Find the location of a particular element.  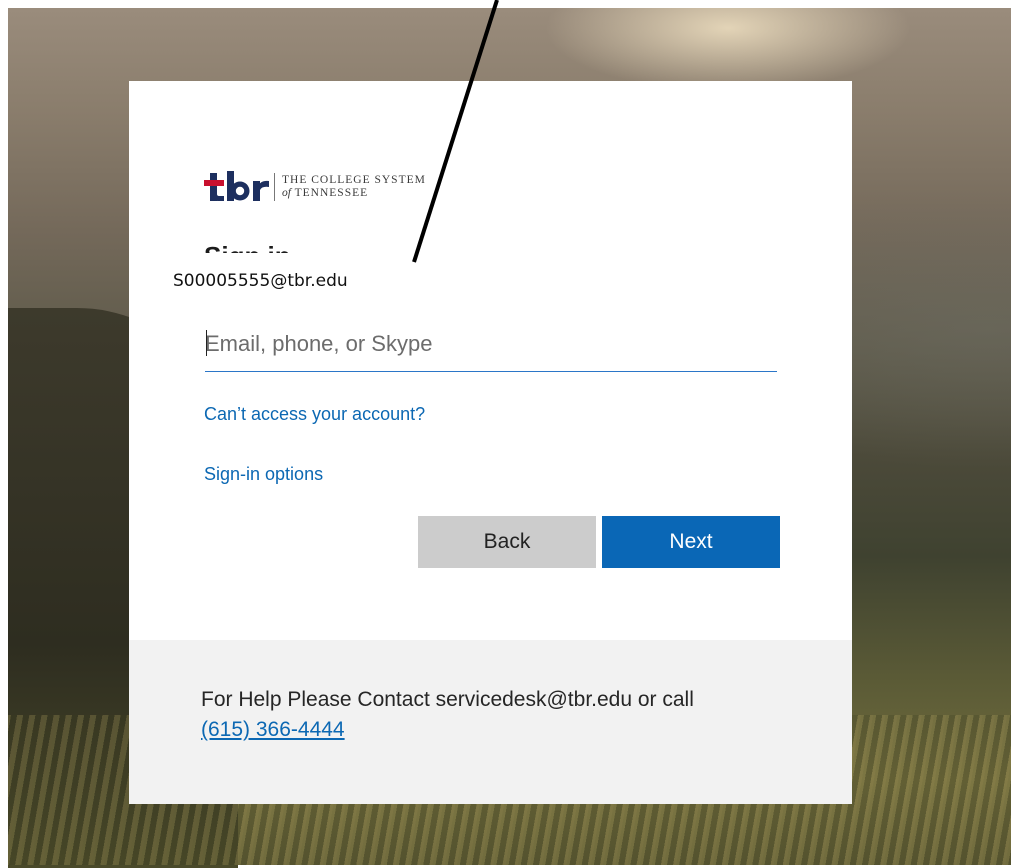

tbr-logo-mark is located at coordinates (237, 187).